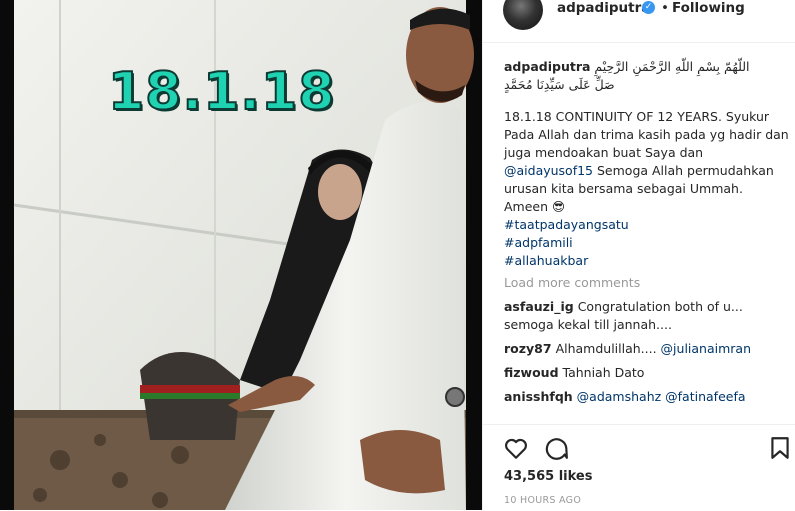 This screenshot has height=511, width=795. Describe the element at coordinates (528, 348) in the screenshot. I see `comment-username: rozy87` at that location.